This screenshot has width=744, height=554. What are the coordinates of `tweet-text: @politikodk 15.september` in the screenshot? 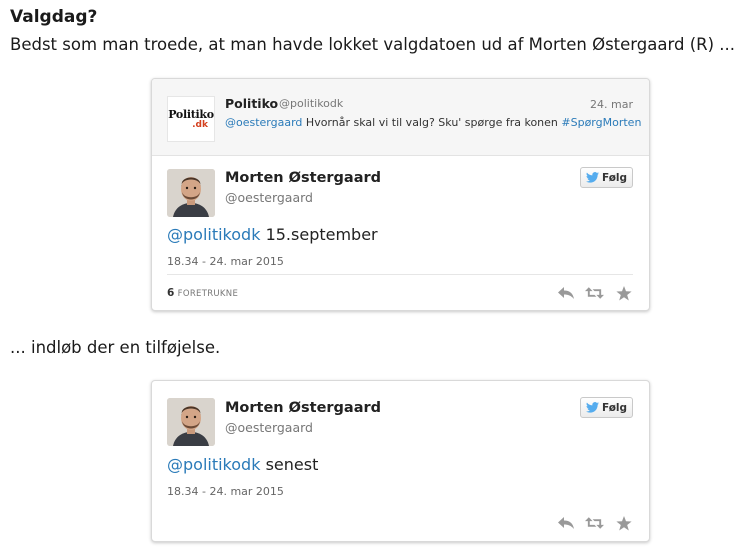 It's located at (272, 234).